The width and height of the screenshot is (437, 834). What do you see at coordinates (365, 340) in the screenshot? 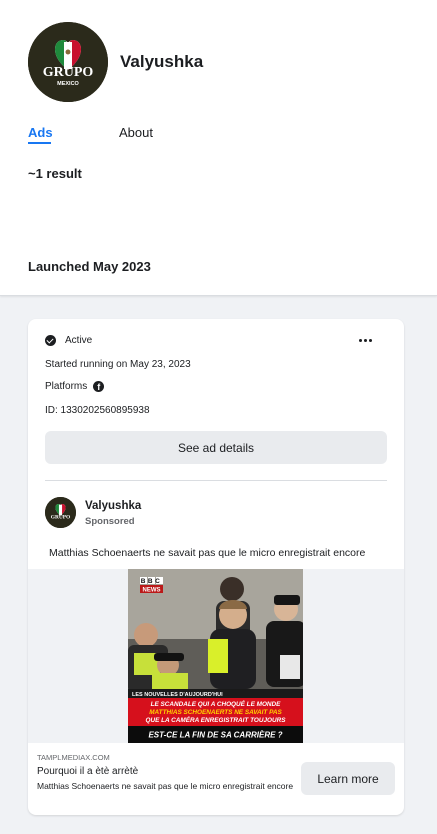
I see `more-options-icon` at bounding box center [365, 340].